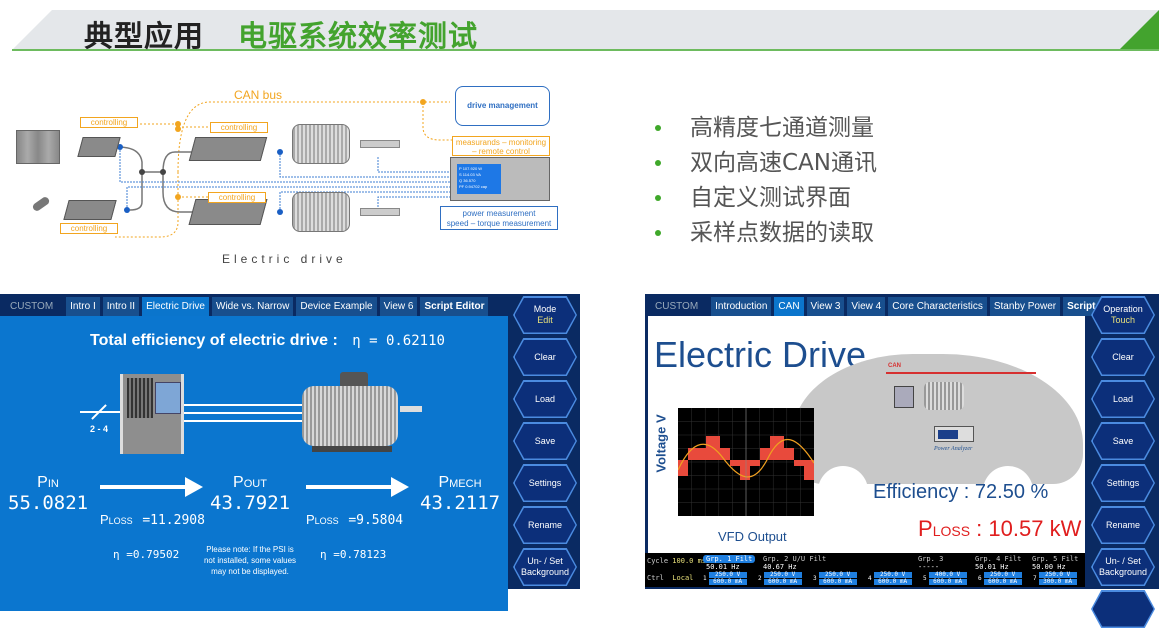  What do you see at coordinates (454, 306) in the screenshot?
I see `tab-script-editor: Script Editor` at bounding box center [454, 306].